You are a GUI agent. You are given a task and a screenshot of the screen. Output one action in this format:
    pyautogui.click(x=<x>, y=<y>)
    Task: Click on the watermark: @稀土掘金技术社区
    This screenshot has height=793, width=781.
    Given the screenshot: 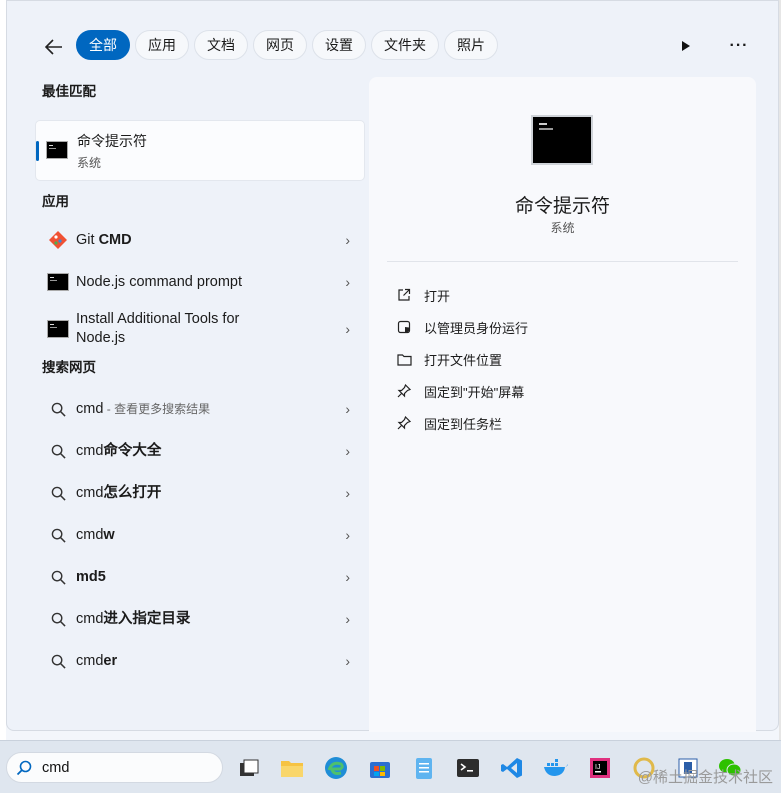 What is the action you would take?
    pyautogui.click(x=705, y=777)
    